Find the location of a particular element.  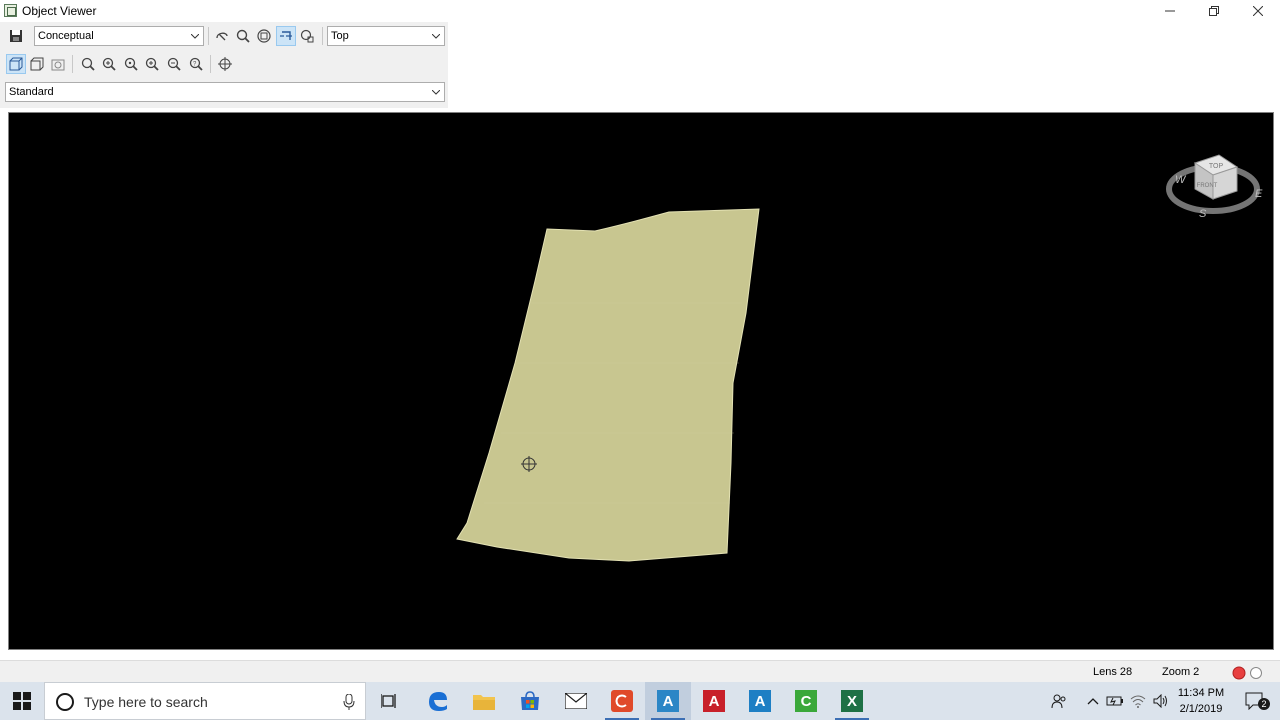

title-bar: Object Viewer is located at coordinates (640, 11).